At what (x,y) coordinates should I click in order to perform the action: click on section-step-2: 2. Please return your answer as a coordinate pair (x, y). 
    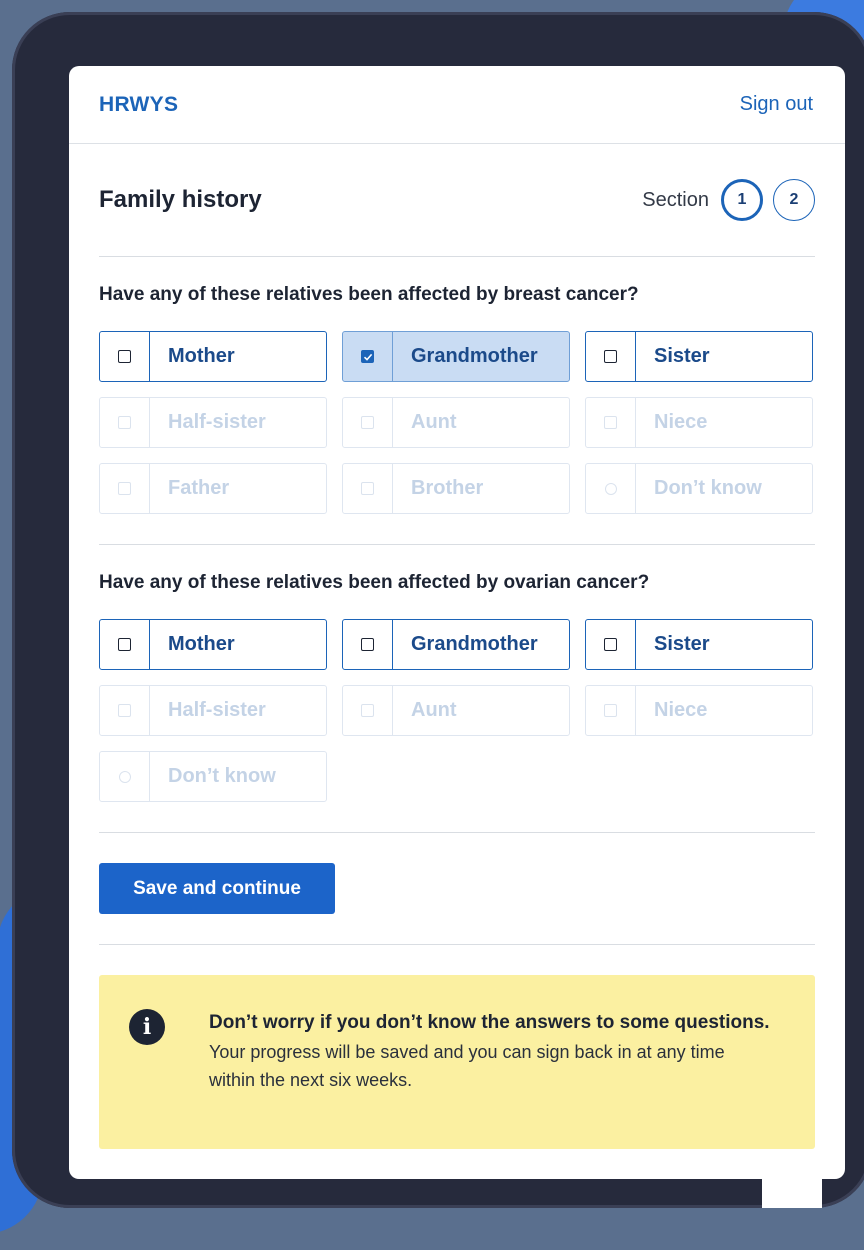
    Looking at the image, I should click on (794, 200).